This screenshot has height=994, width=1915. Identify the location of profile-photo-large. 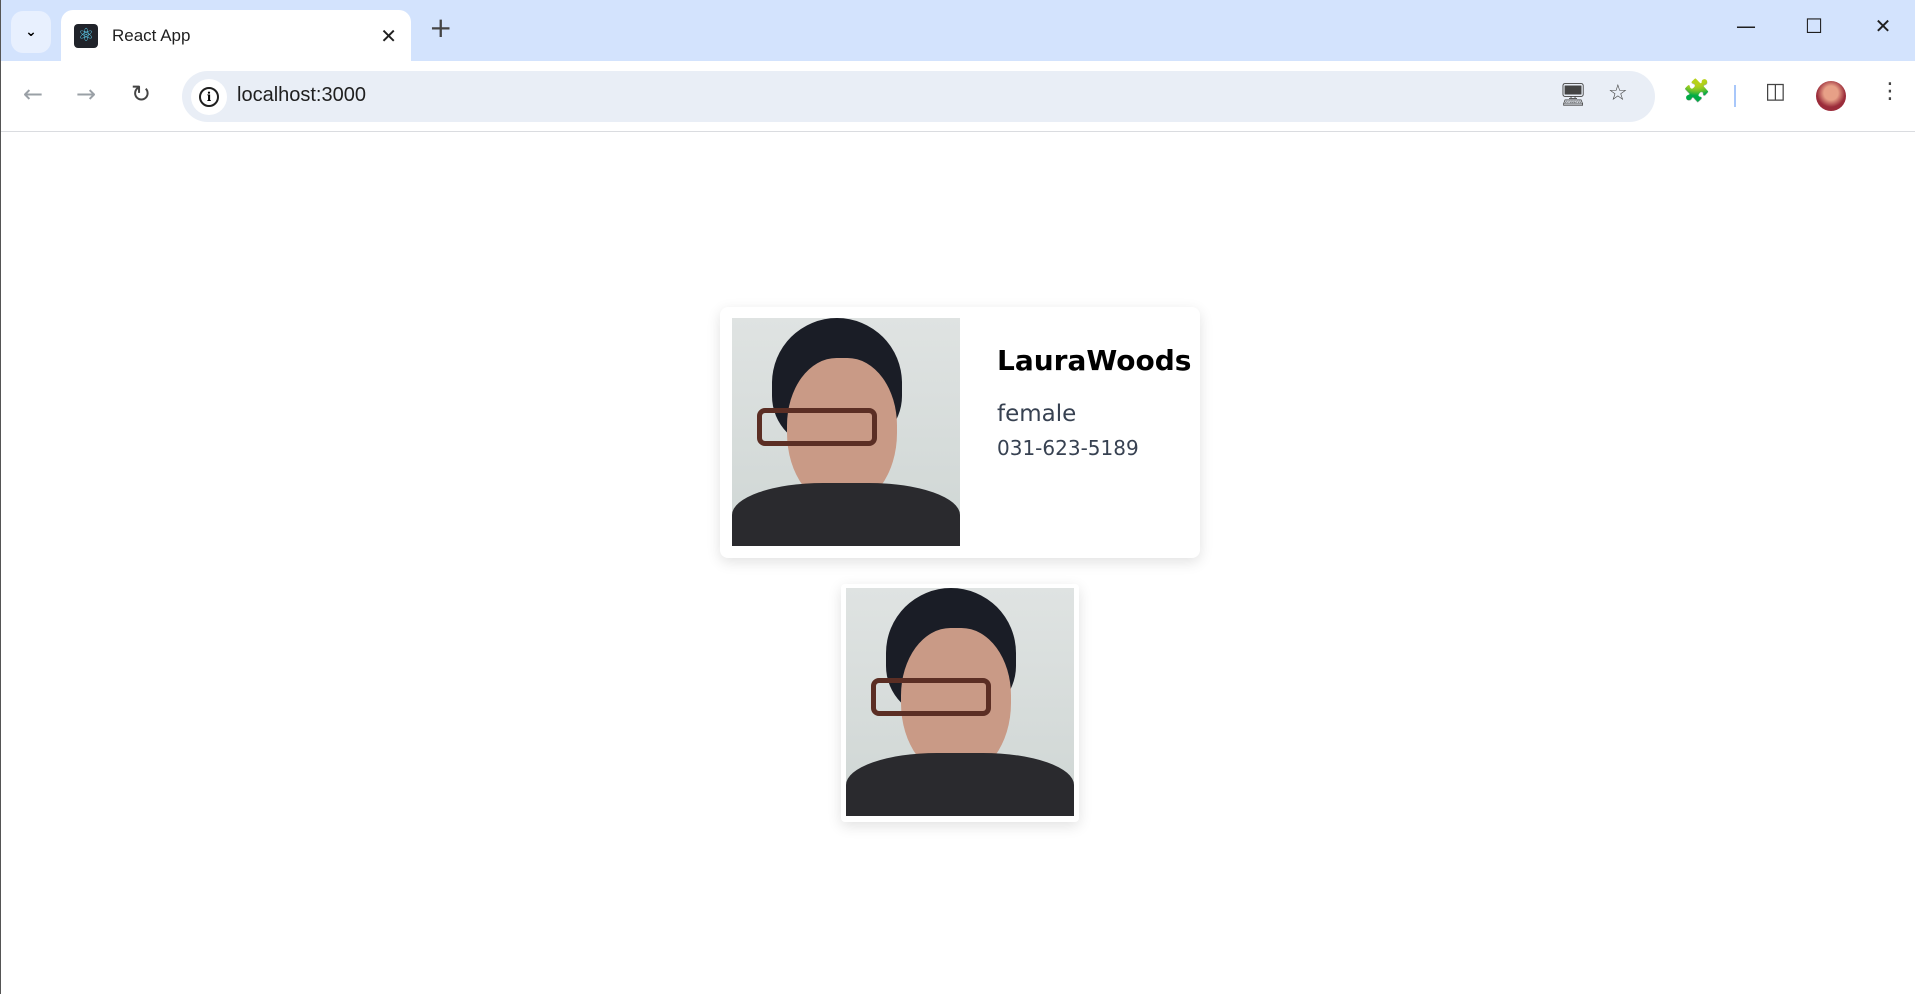
(960, 702).